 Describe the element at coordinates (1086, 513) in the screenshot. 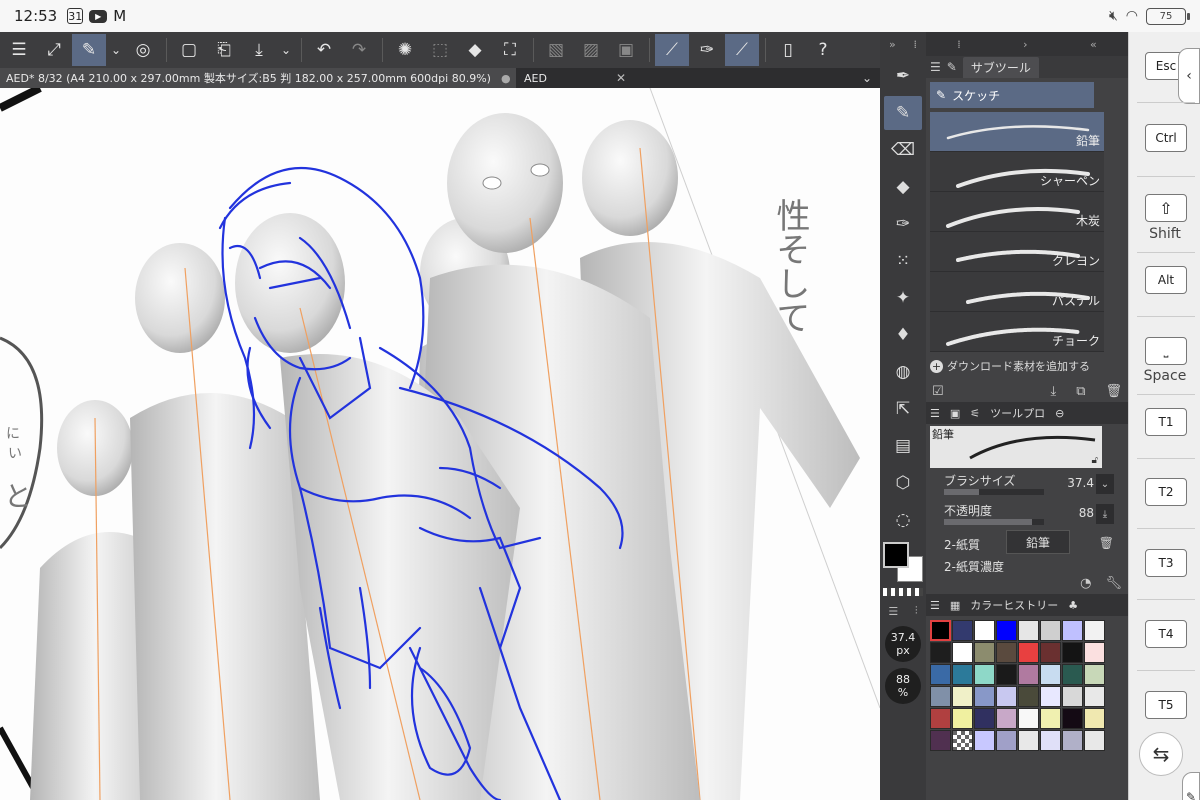

I see `opacity-field: 88` at that location.